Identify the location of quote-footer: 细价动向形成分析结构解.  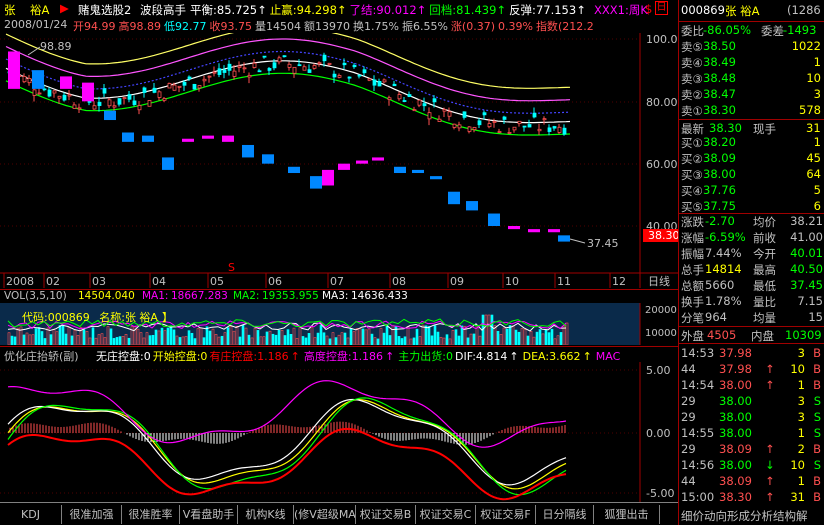
(751, 515).